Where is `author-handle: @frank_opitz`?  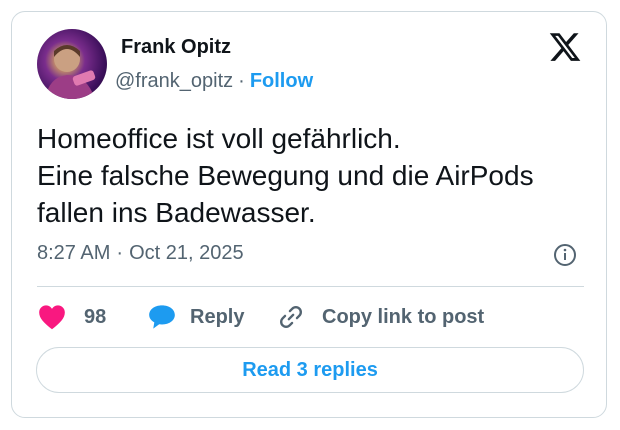 author-handle: @frank_opitz is located at coordinates (174, 81).